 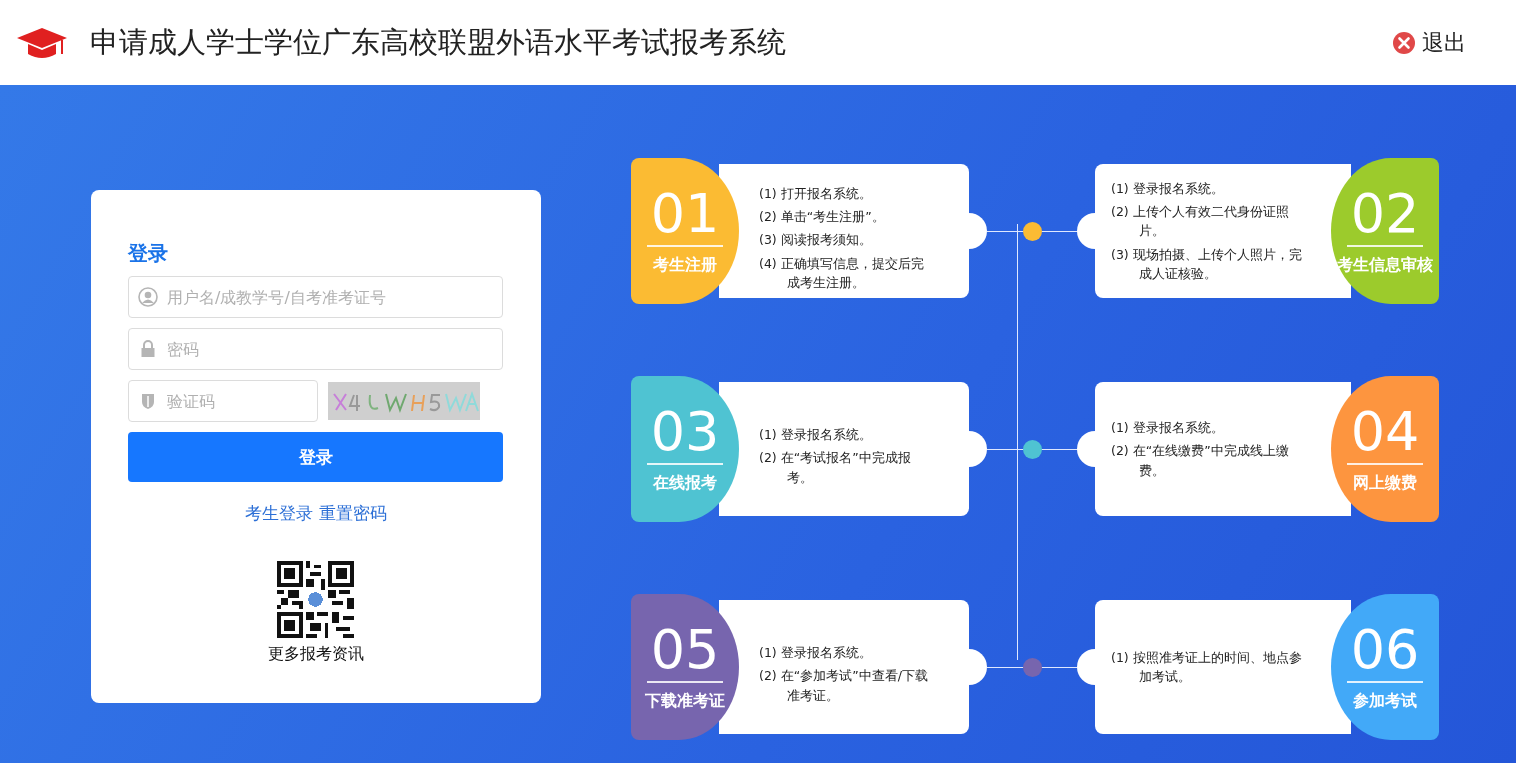 I want to click on captcha-field: 验证码, so click(x=223, y=401).